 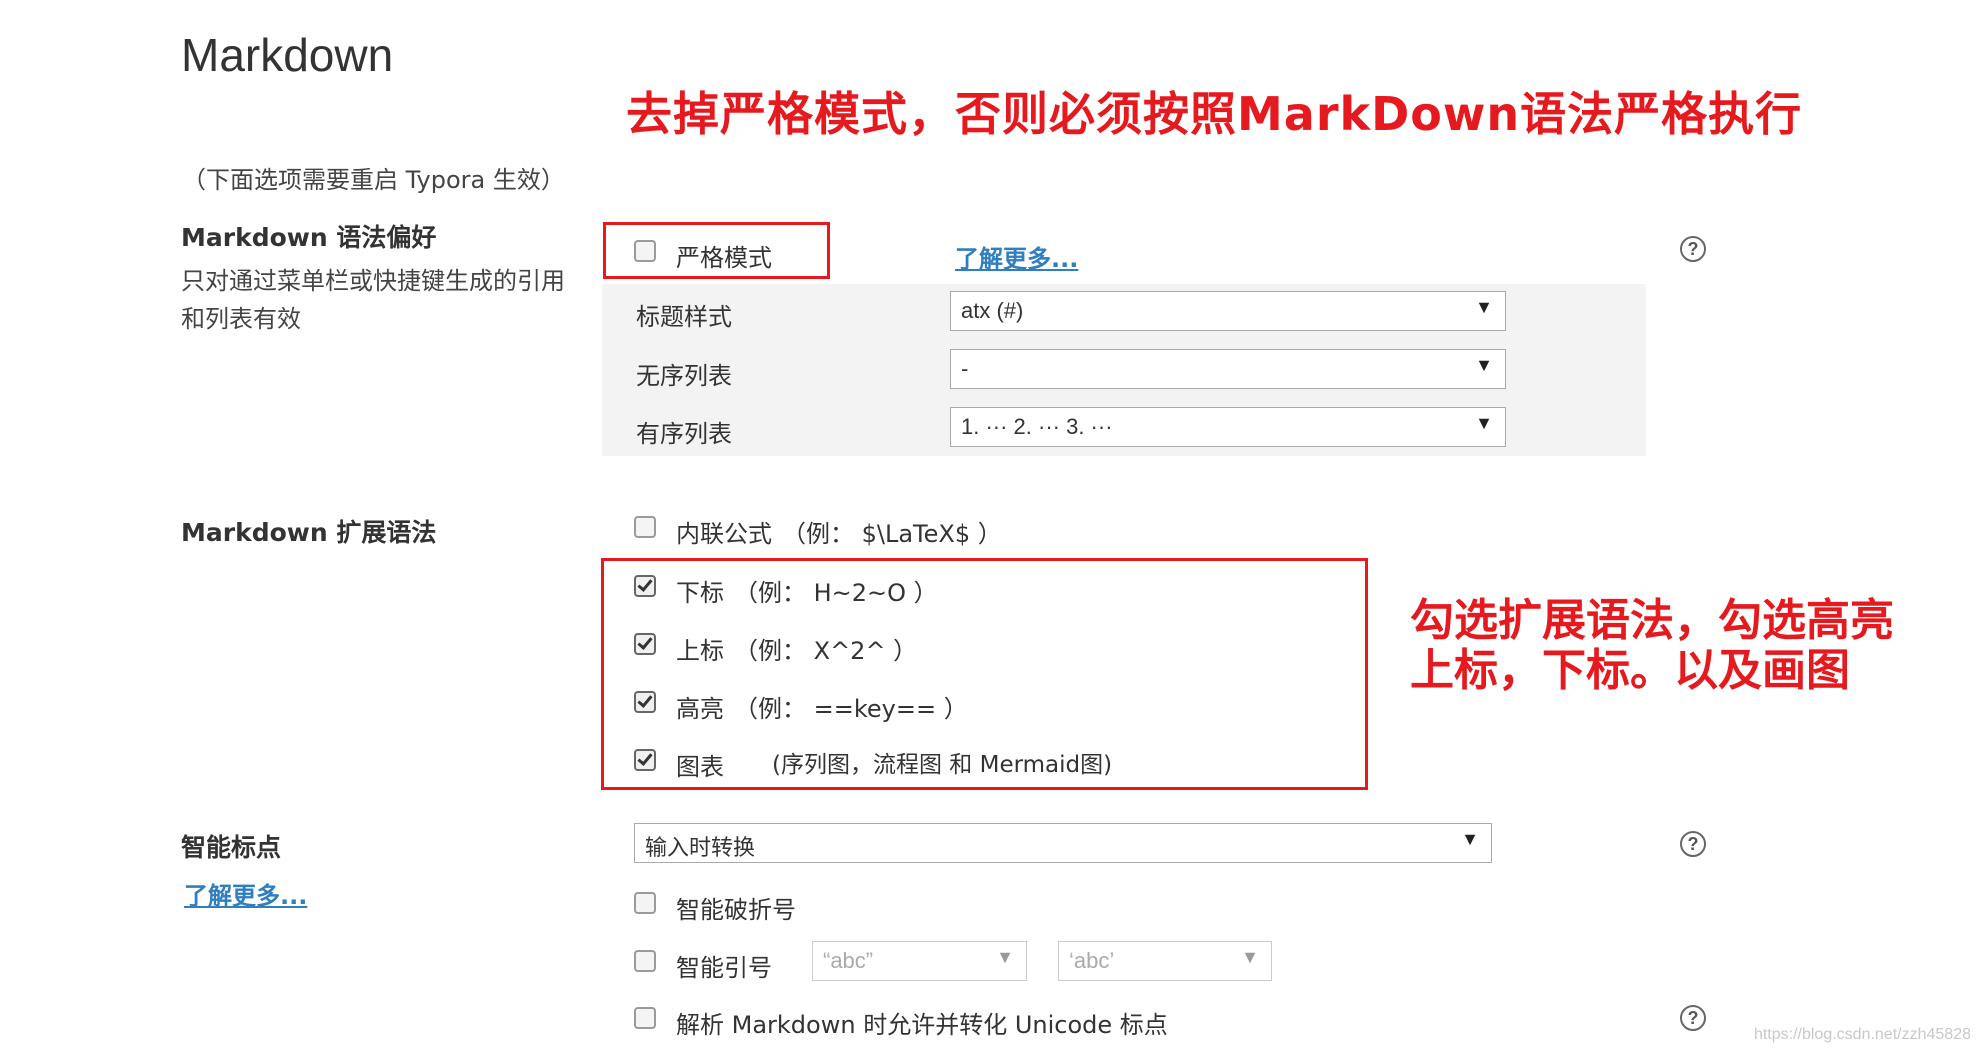 I want to click on strict-mode-highlight-box, so click(x=716, y=250).